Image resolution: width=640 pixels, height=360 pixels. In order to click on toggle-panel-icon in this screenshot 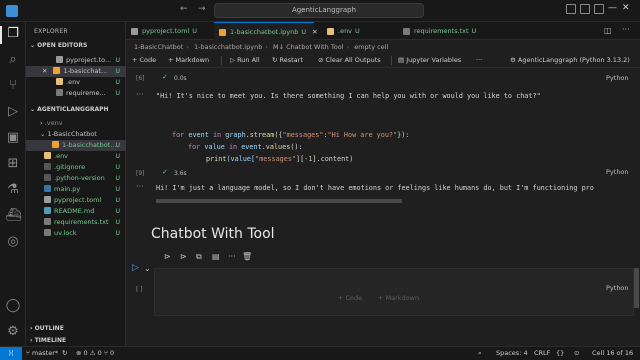, I will do `click(585, 9)`.